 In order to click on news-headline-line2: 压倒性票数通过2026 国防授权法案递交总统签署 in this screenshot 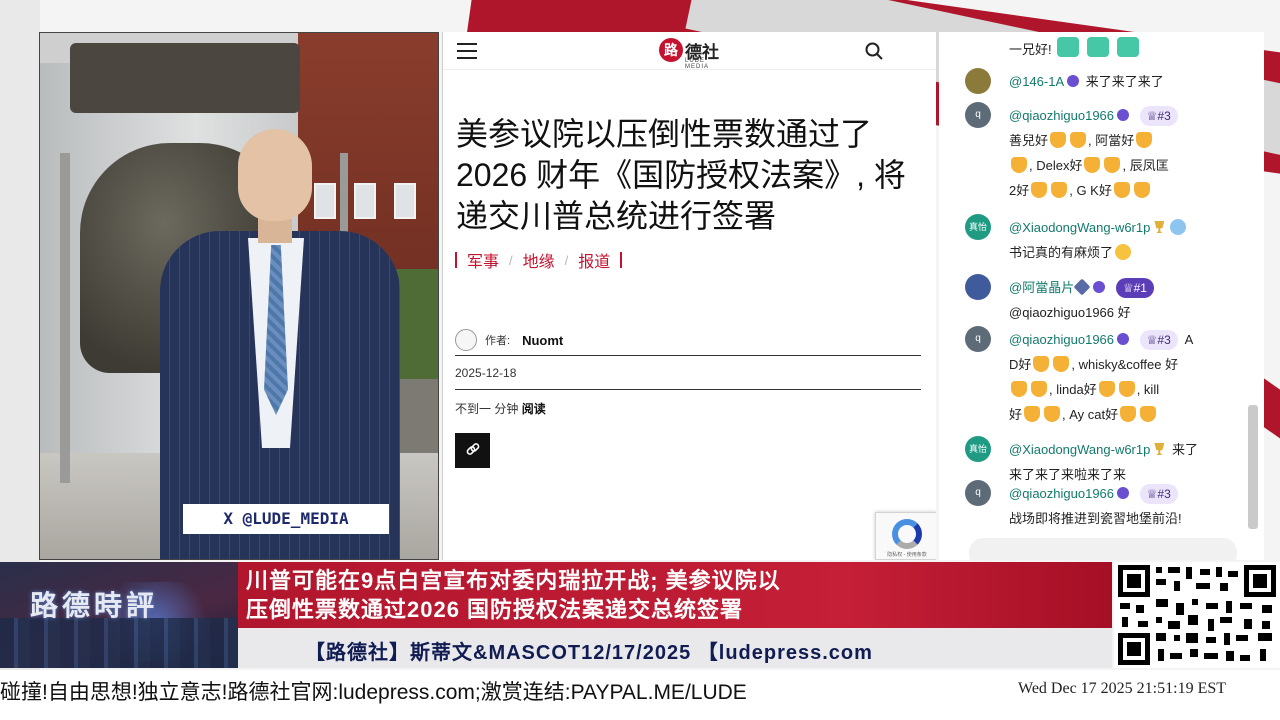, I will do `click(495, 609)`.